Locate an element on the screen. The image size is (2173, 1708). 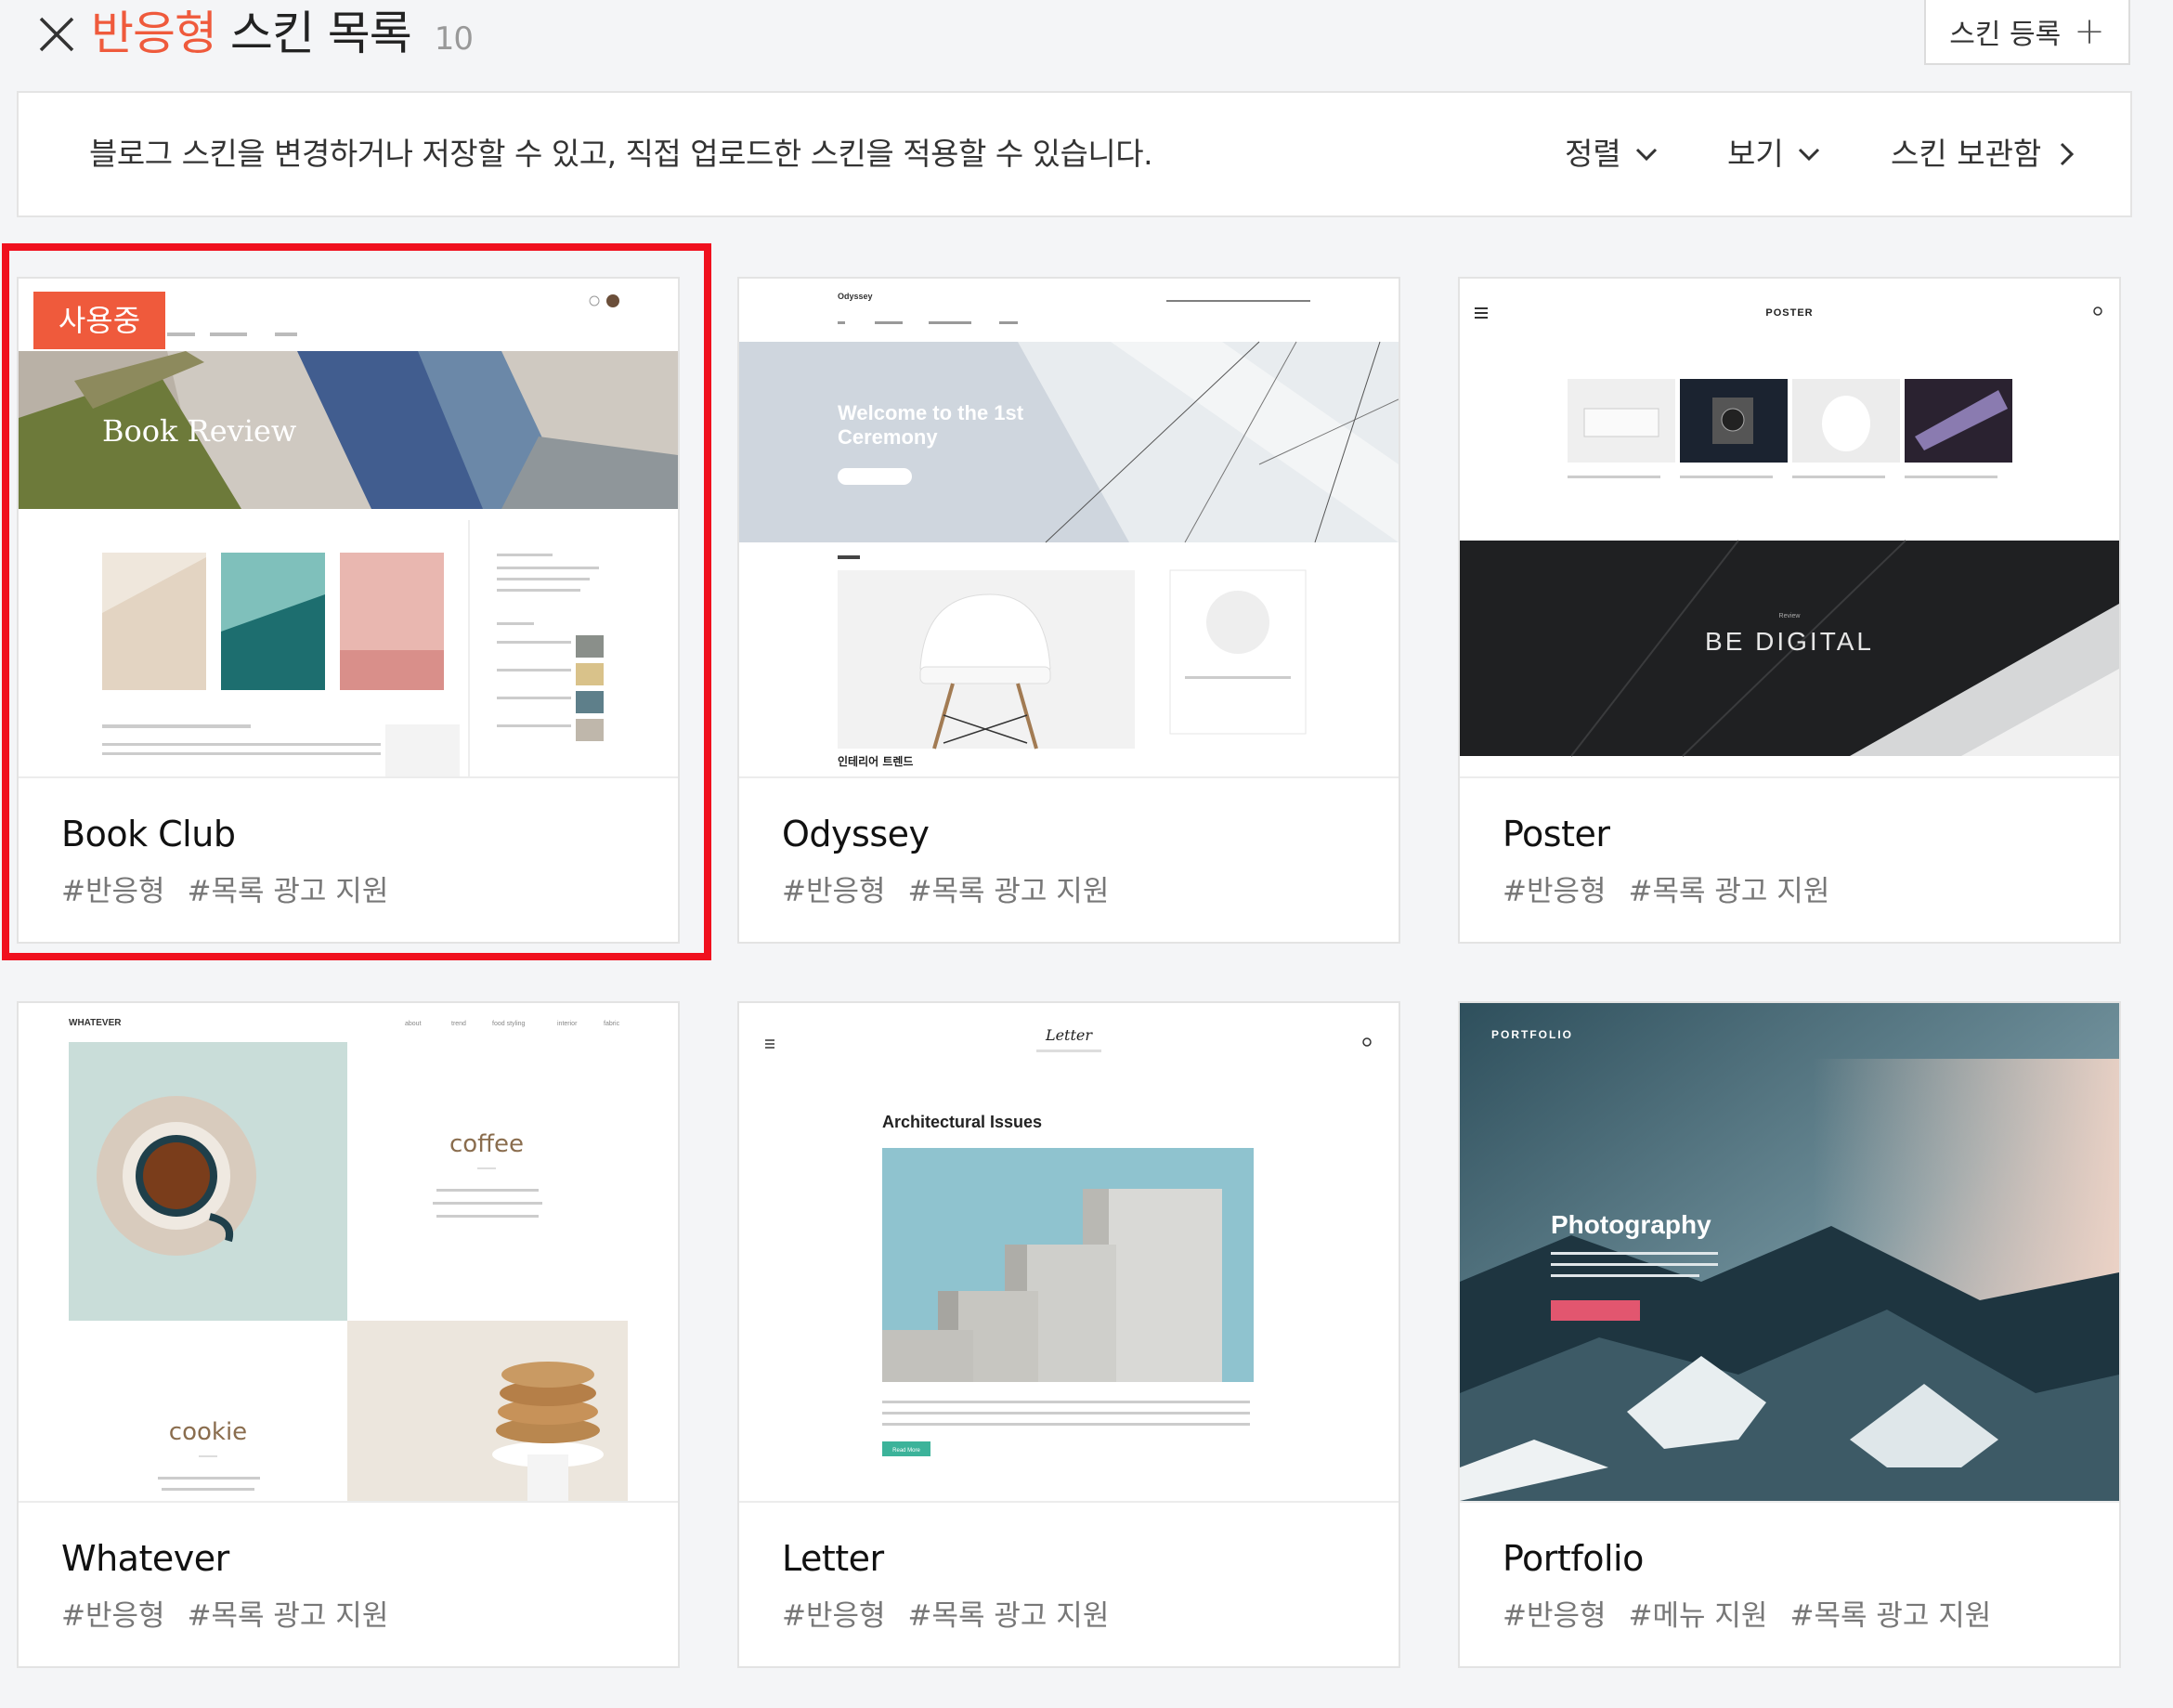
skin-storage-label: 스킨 보관함 is located at coordinates (1966, 154).